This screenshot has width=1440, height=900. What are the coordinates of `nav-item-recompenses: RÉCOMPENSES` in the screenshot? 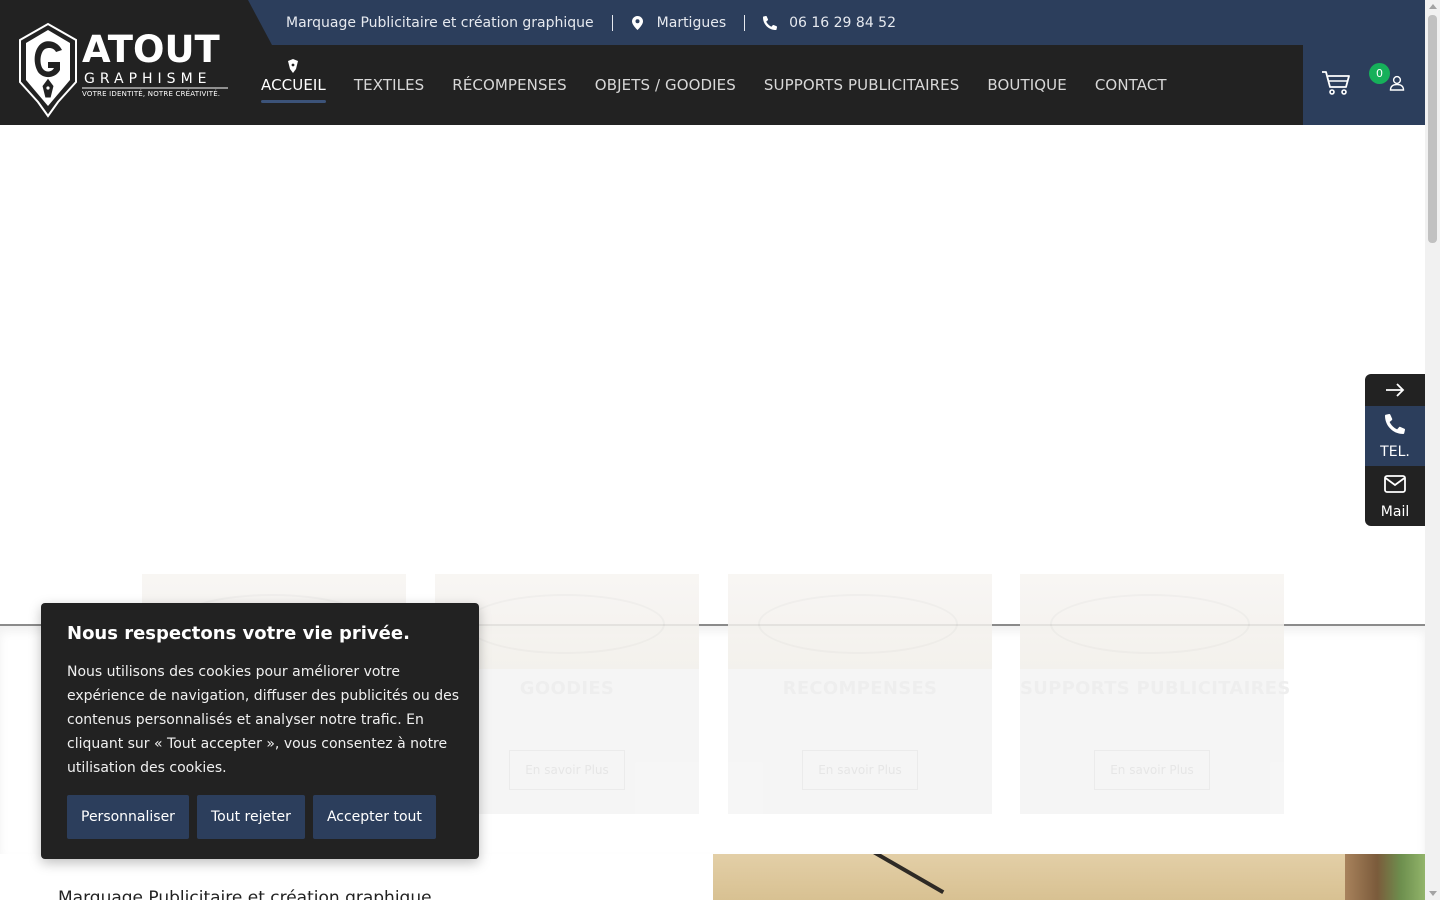 It's located at (509, 86).